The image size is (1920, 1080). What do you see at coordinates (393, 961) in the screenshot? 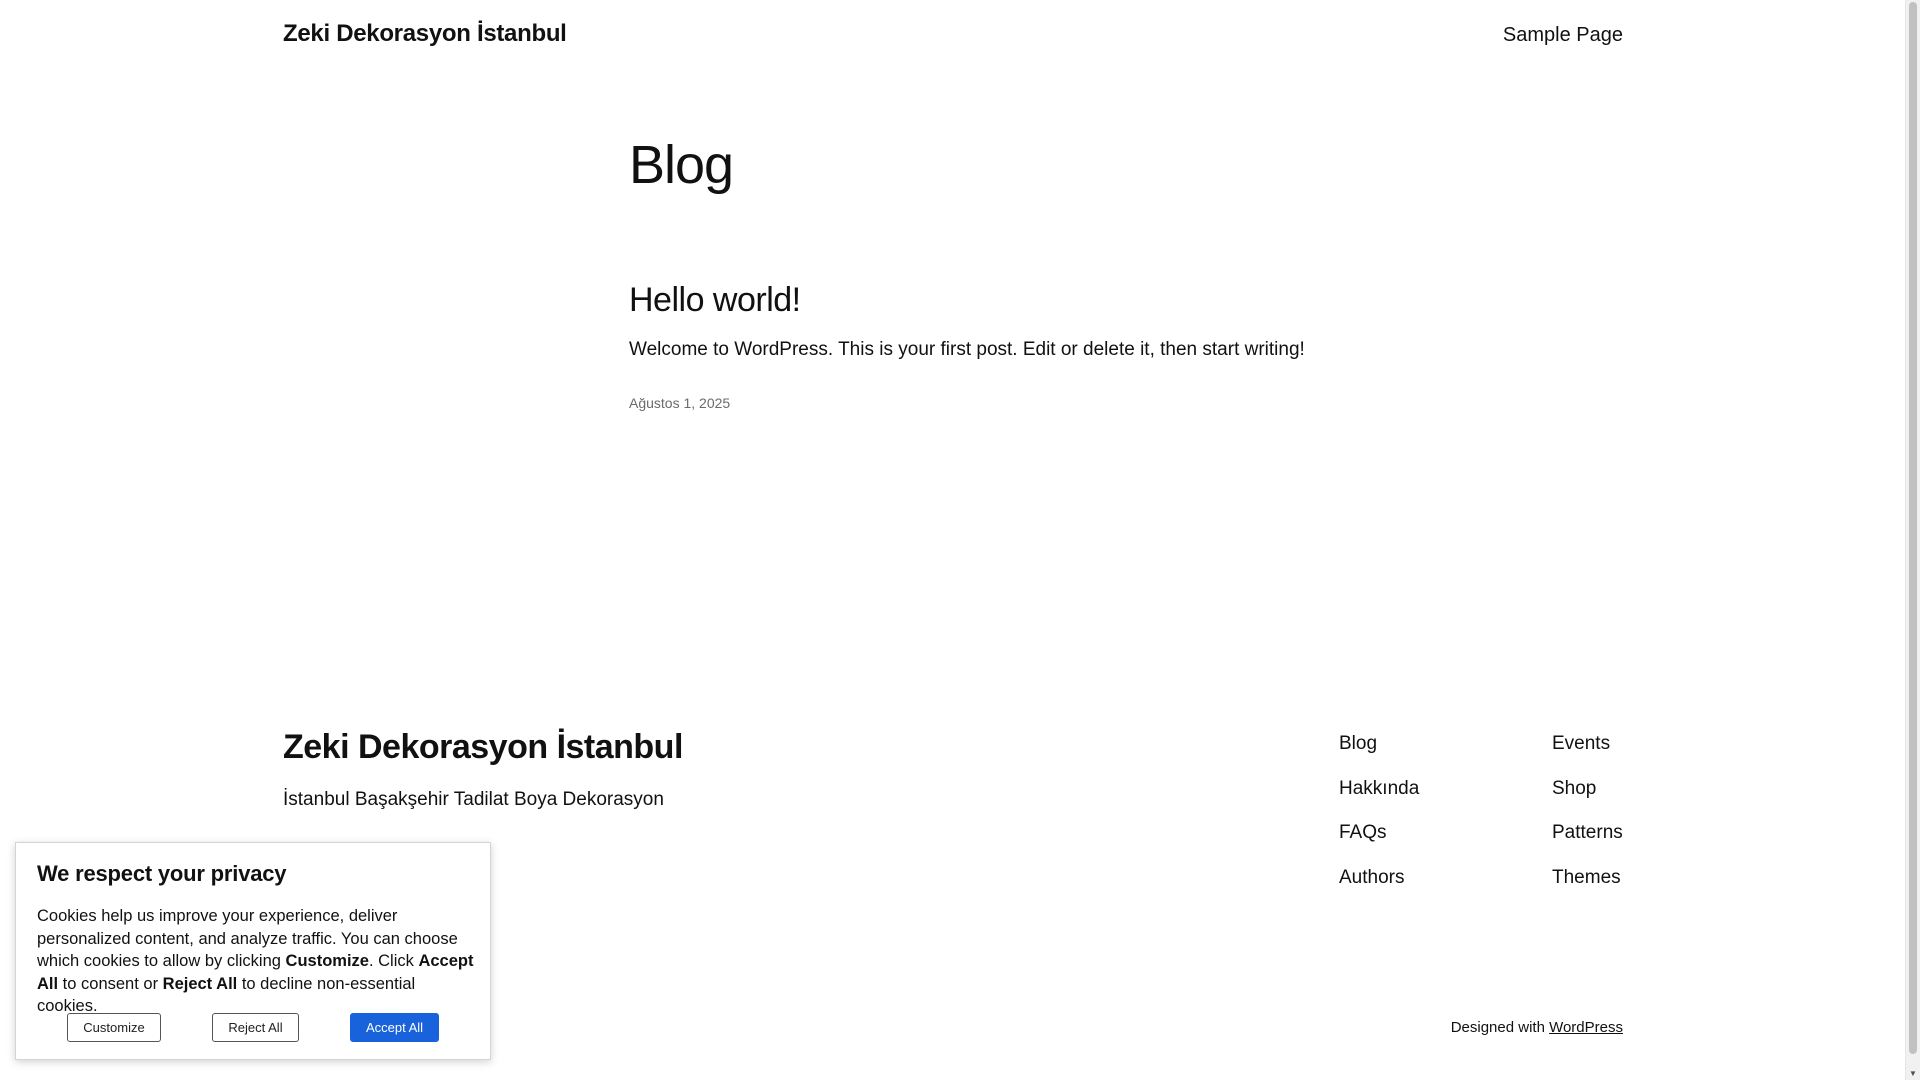
I see `cookie-text-part2: . Click` at bounding box center [393, 961].